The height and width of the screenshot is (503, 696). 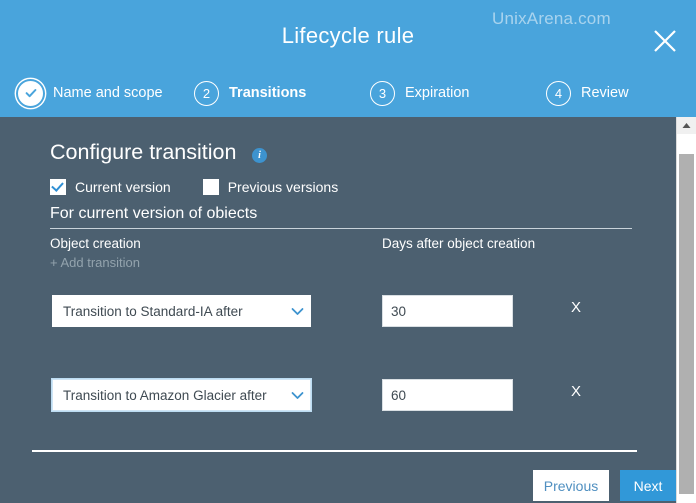 I want to click on current-version-checkbox, so click(x=58, y=187).